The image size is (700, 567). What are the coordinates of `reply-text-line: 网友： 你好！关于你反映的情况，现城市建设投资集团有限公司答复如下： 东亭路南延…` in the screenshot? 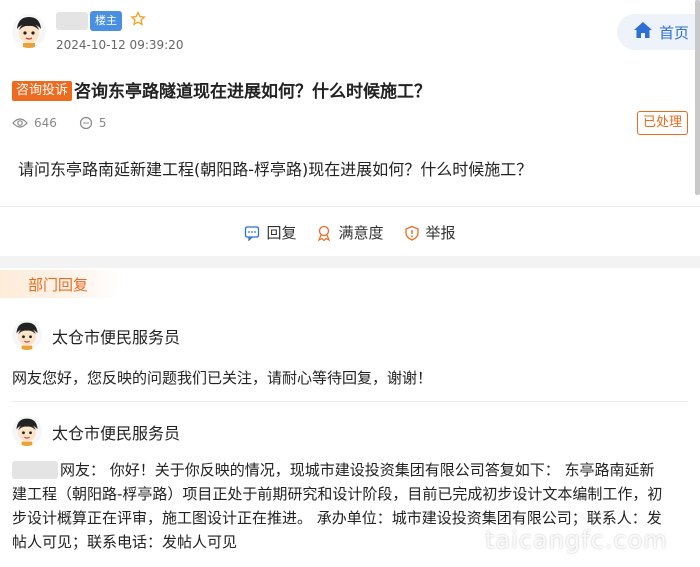 It's located at (357, 470).